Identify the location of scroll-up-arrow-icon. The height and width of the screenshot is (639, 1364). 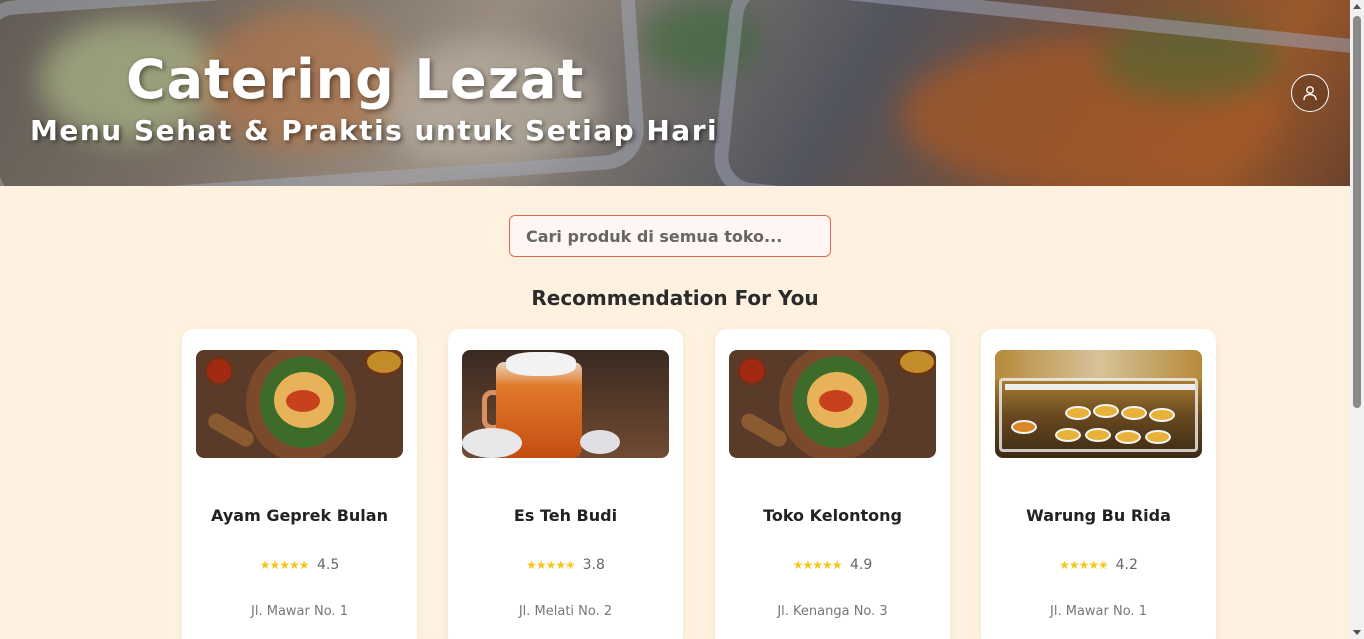
(1357, 6).